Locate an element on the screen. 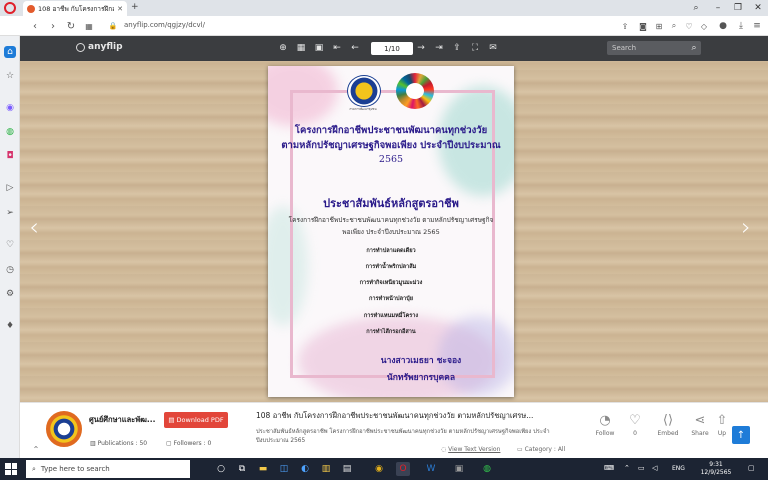 The width and height of the screenshot is (768, 480). view-text-version-link: ◌ View Text Version is located at coordinates (470, 449).